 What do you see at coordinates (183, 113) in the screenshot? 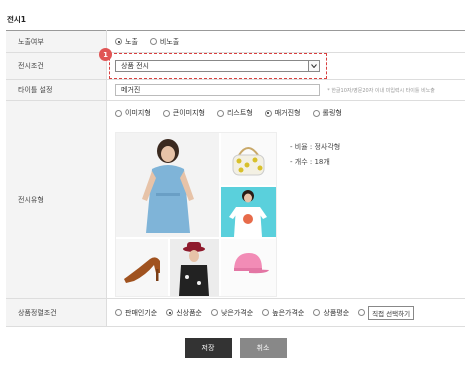
I see `type-option-large-image: 큰이미지형` at bounding box center [183, 113].